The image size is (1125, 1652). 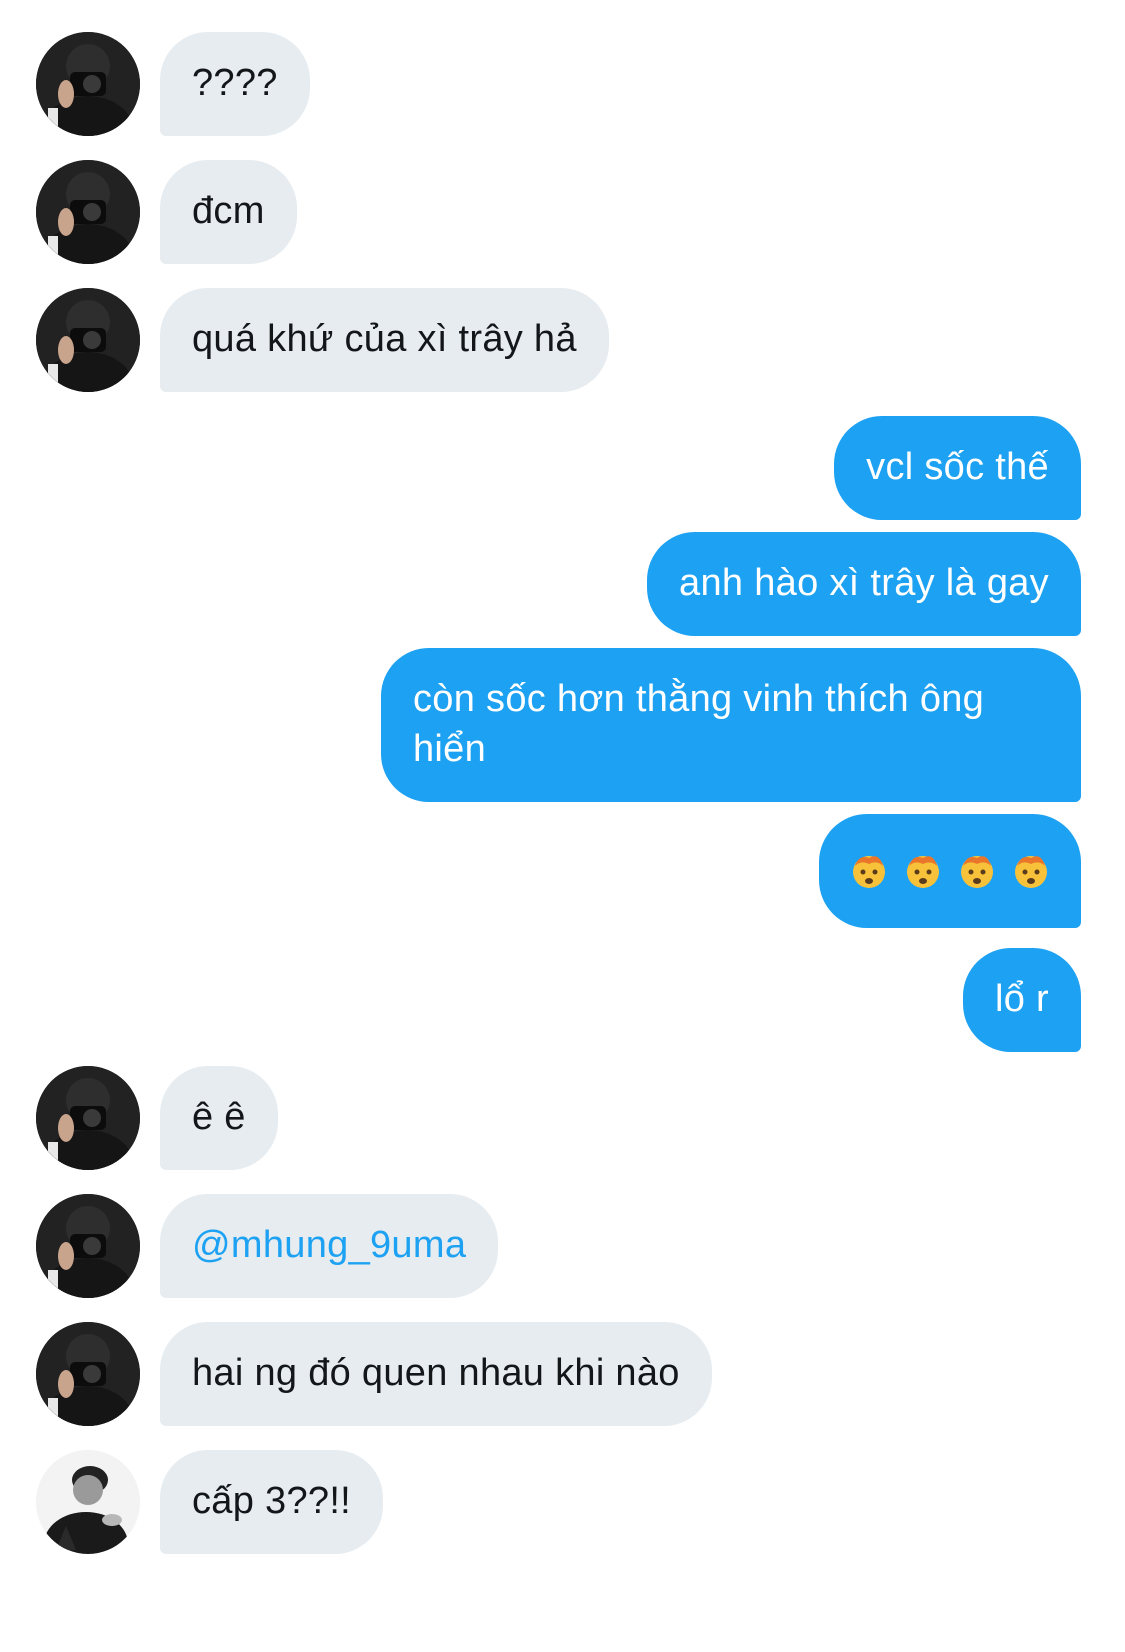 What do you see at coordinates (235, 84) in the screenshot?
I see `message-bubble: ????` at bounding box center [235, 84].